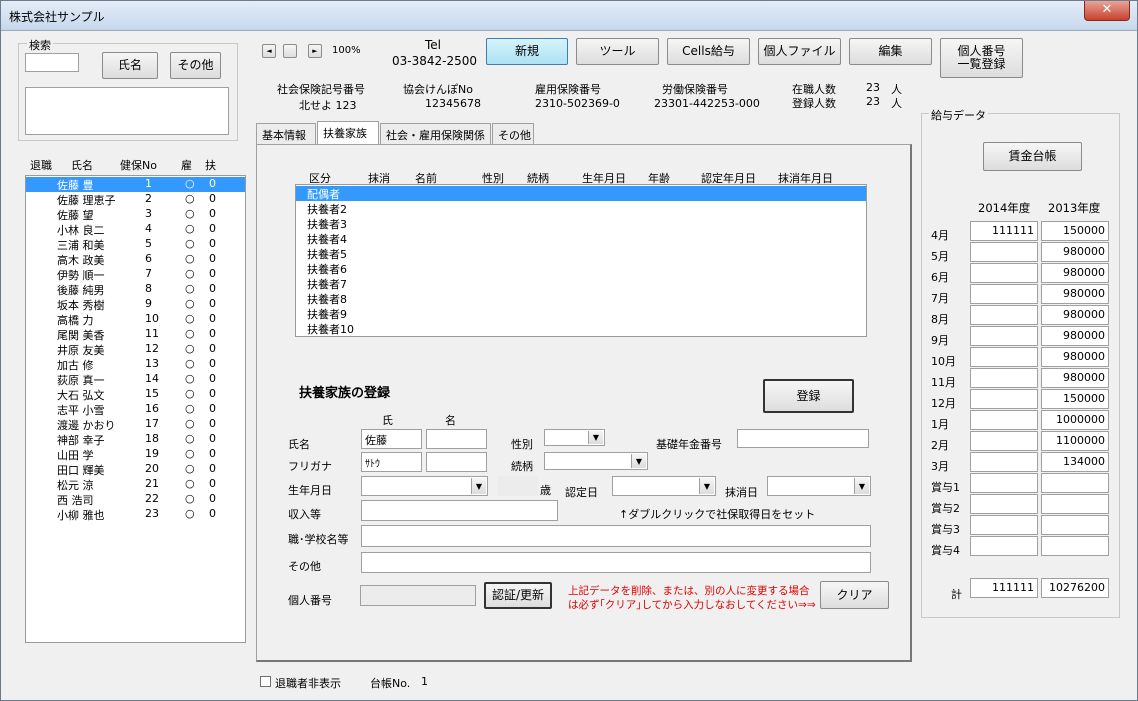 The width and height of the screenshot is (1138, 701). What do you see at coordinates (265, 681) in the screenshot?
I see `hide-retired-checkbox` at bounding box center [265, 681].